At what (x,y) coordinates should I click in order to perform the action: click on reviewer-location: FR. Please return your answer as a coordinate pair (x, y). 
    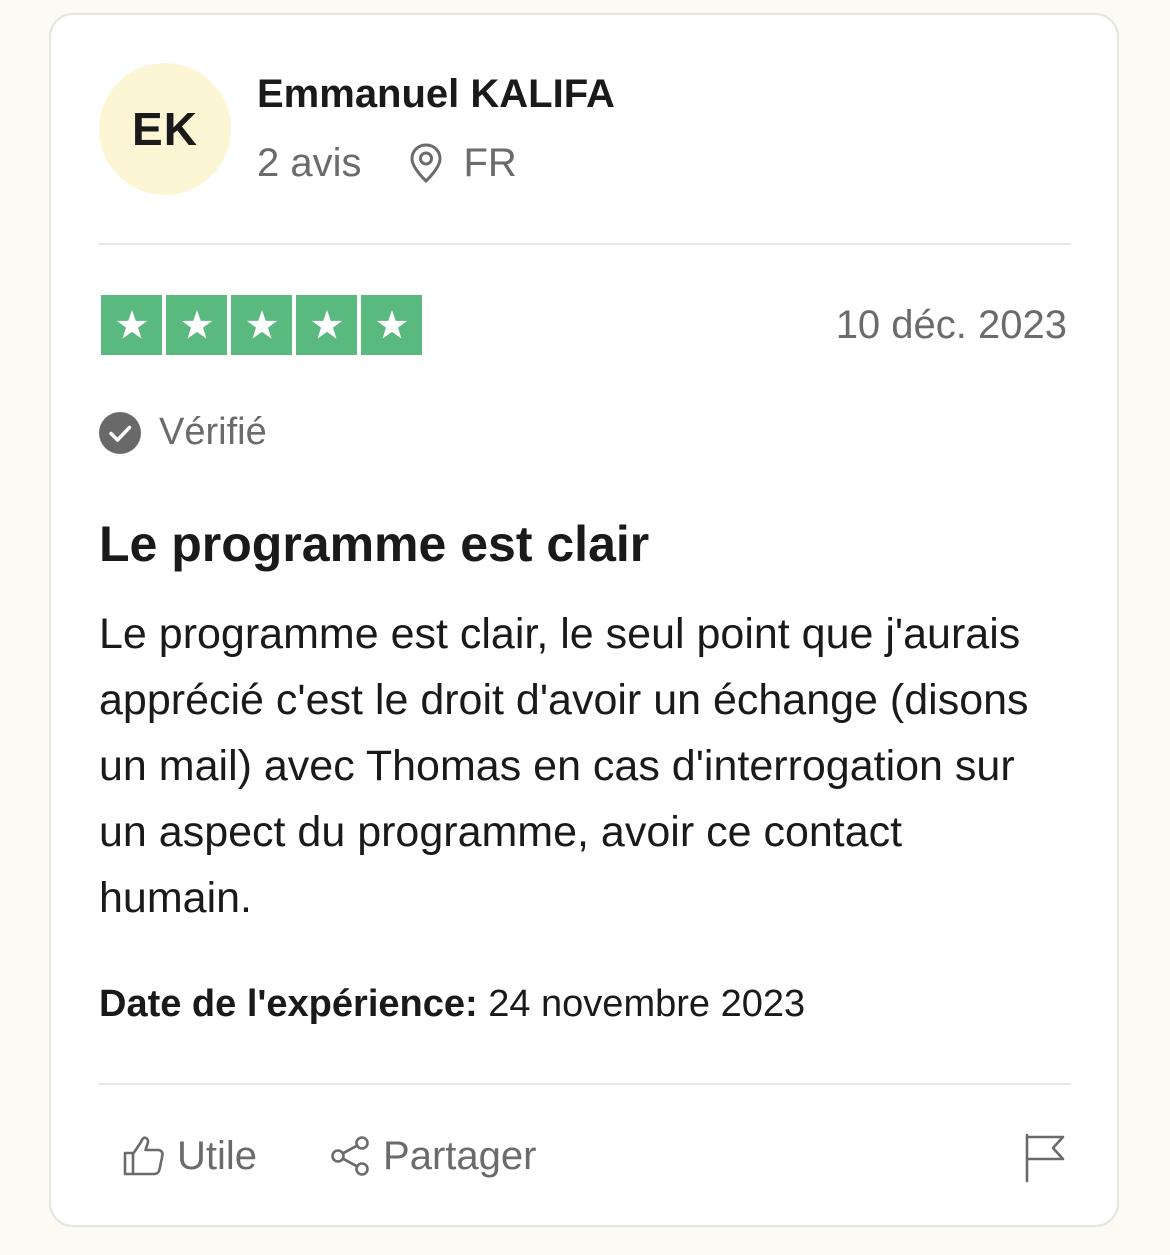
    Looking at the image, I should click on (462, 163).